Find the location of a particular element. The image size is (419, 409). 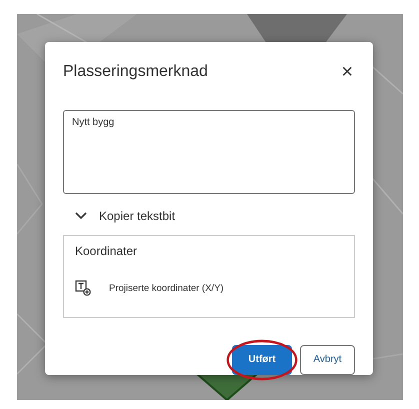

dialog-title: Plasseringsmerknad is located at coordinates (135, 71).